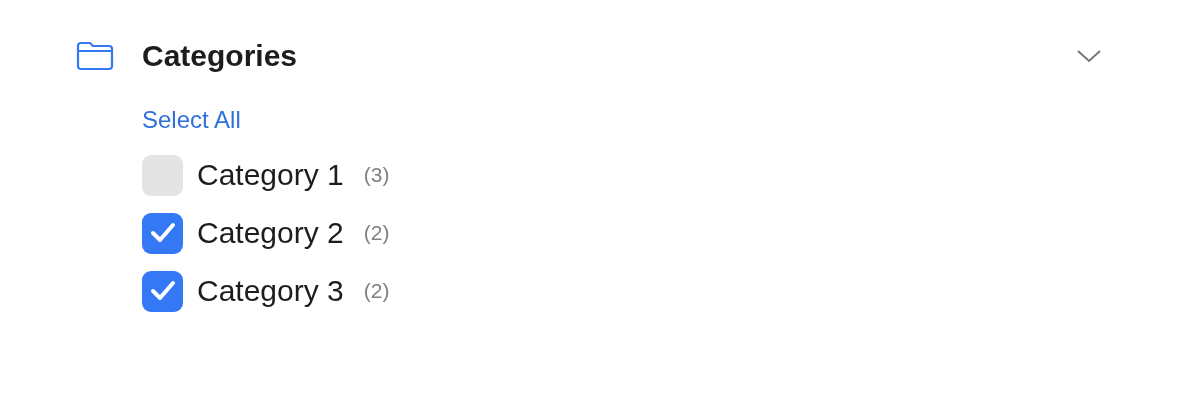 This screenshot has width=1200, height=419. What do you see at coordinates (1089, 56) in the screenshot?
I see `chevron-icon` at bounding box center [1089, 56].